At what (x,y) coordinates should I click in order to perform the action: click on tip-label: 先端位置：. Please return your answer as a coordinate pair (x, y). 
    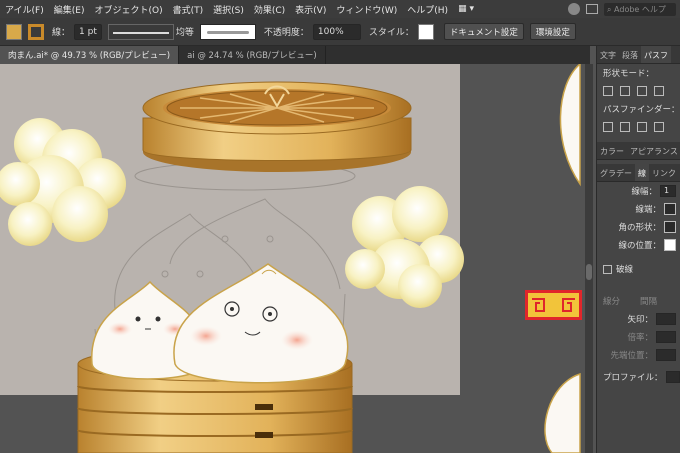
    Looking at the image, I should click on (631, 356).